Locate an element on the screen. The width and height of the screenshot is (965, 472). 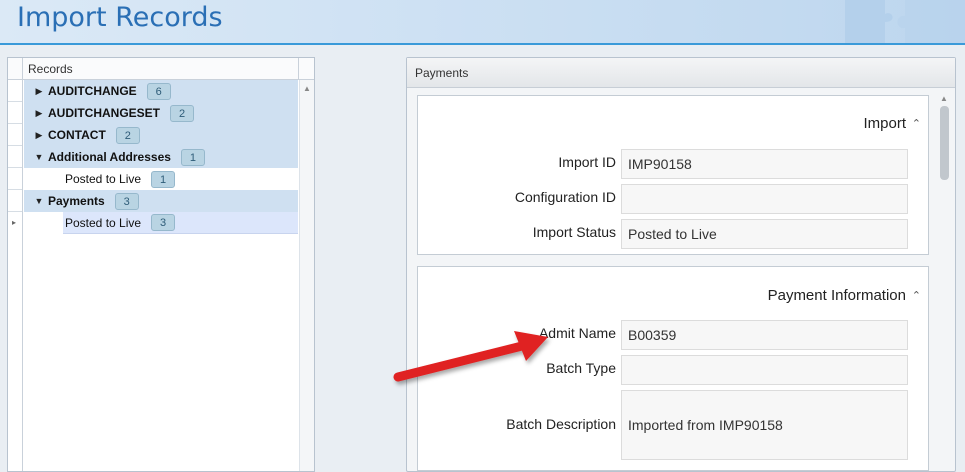
import-id-label: Import ID is located at coordinates (587, 162).